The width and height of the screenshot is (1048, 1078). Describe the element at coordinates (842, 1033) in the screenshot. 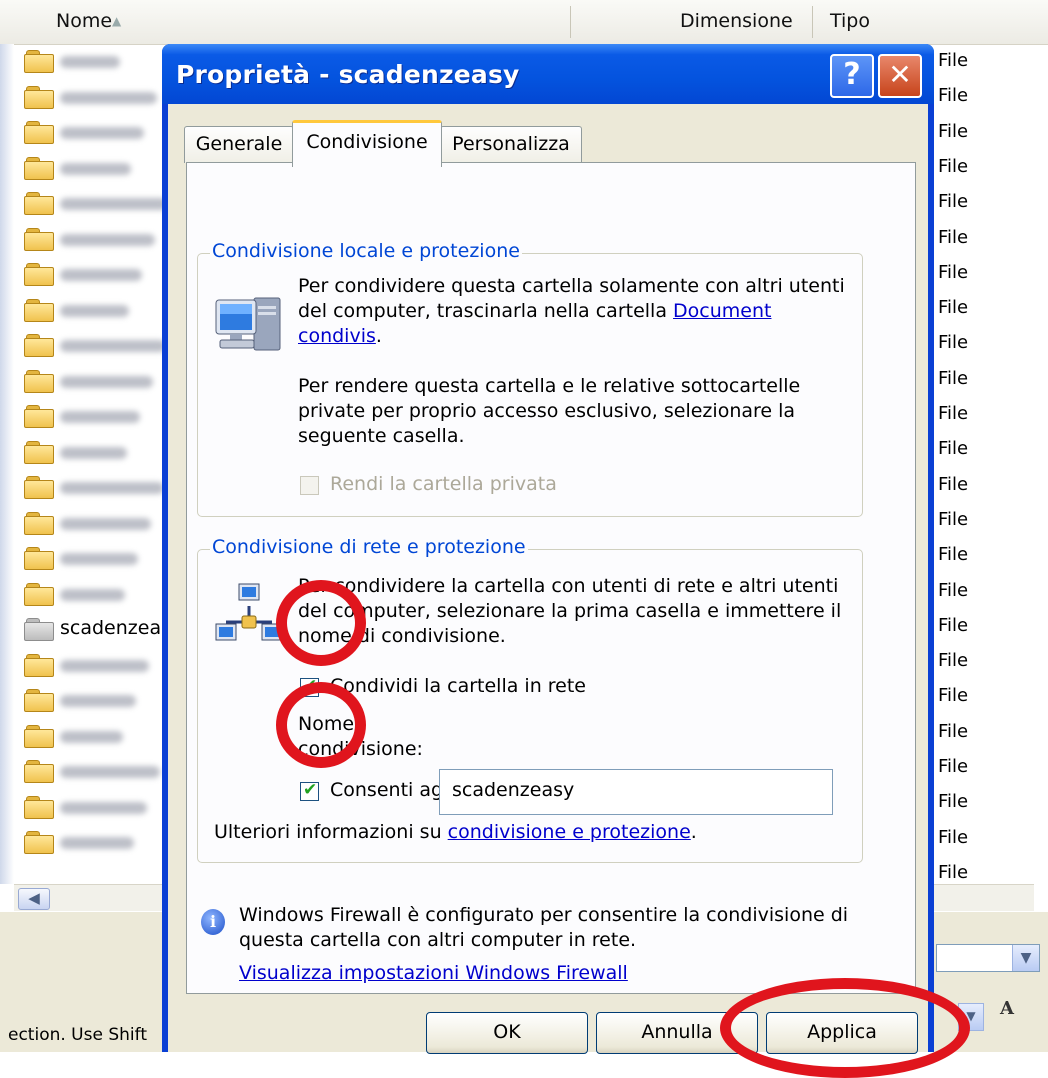

I see `apply-button: Applica` at that location.